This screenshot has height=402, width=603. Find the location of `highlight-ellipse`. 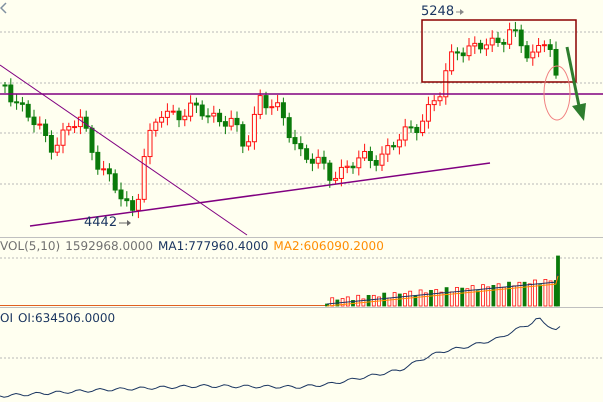

highlight-ellipse is located at coordinates (557, 93).